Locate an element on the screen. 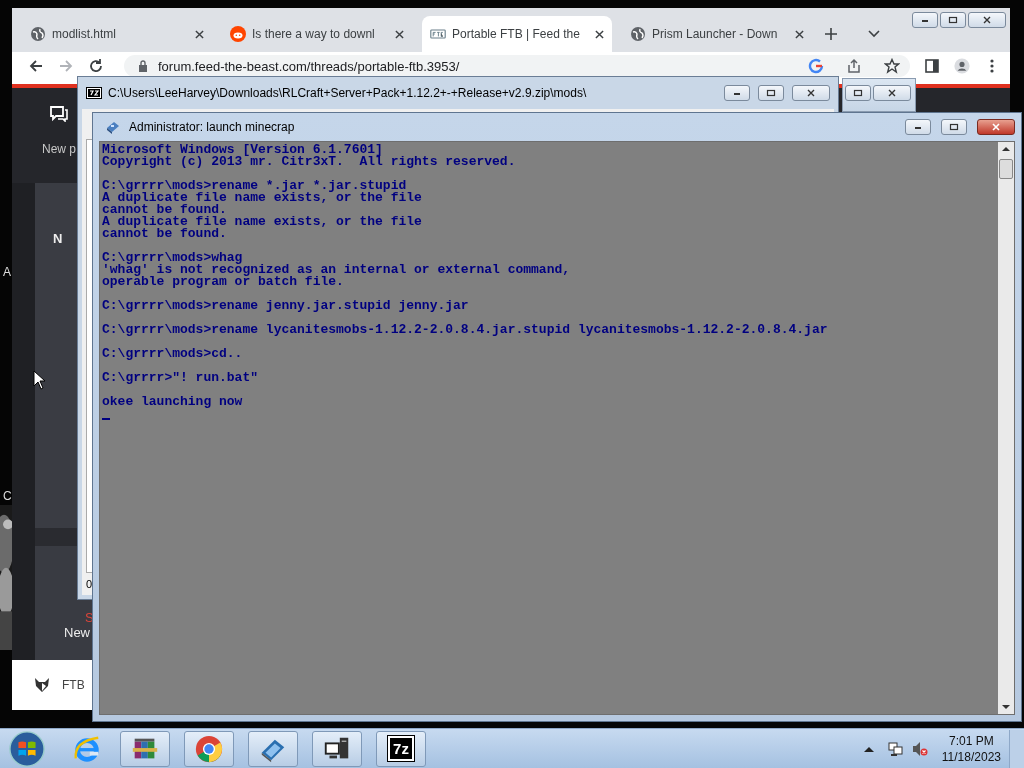 The image size is (1024, 768). window-title: Administrator: launch minecrap is located at coordinates (212, 127).